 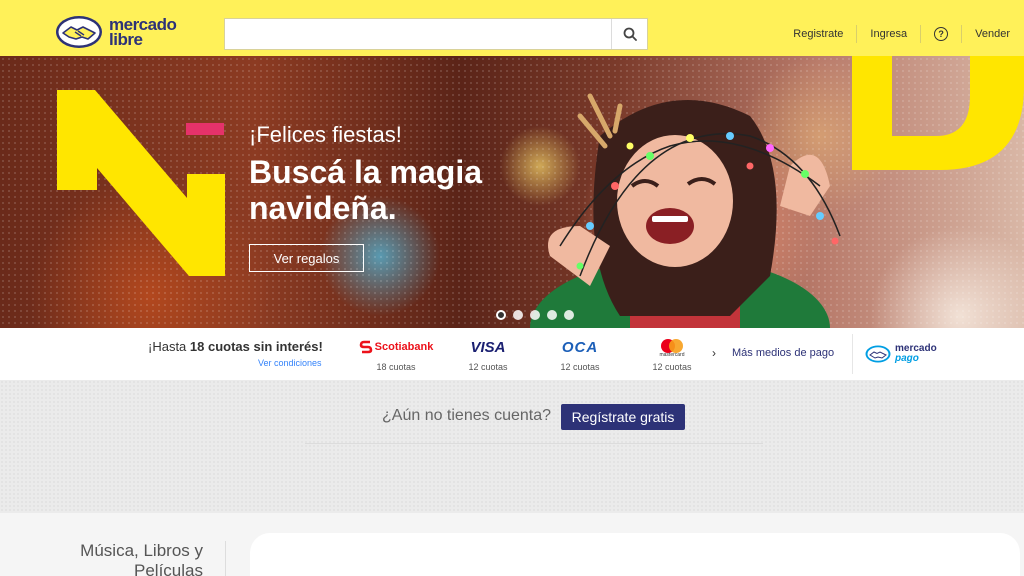 What do you see at coordinates (325, 134) in the screenshot?
I see `hero-subtitle: ¡Felices fiestas!` at bounding box center [325, 134].